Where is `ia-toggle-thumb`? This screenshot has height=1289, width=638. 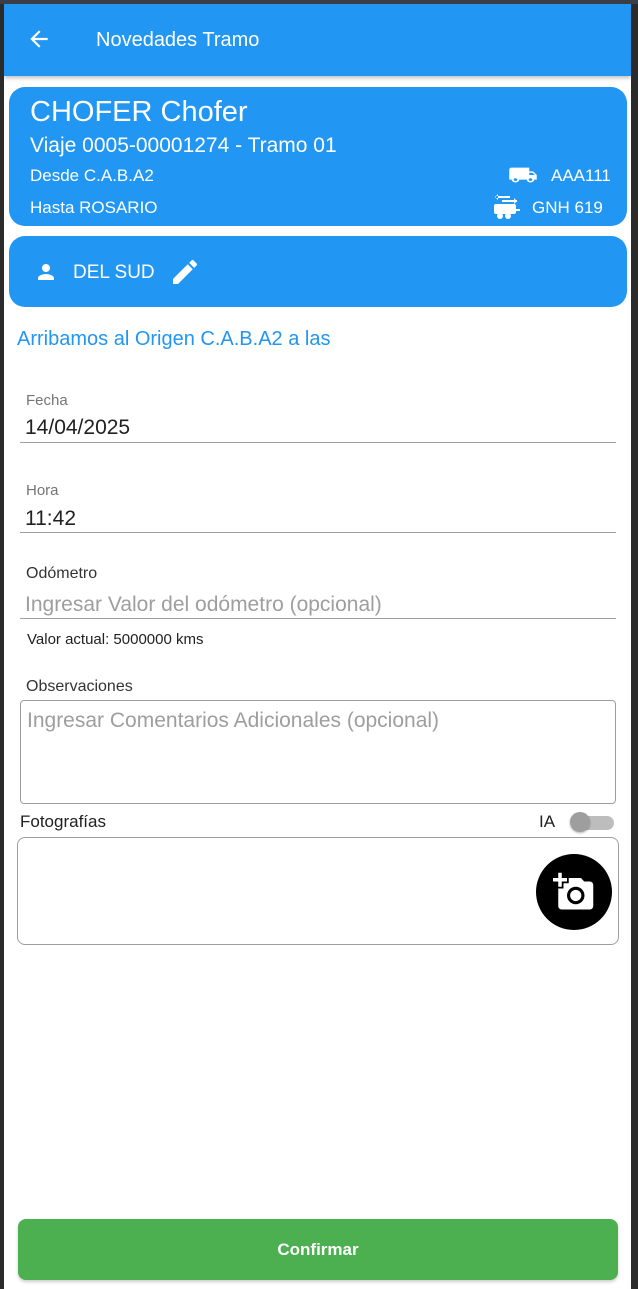 ia-toggle-thumb is located at coordinates (580, 822).